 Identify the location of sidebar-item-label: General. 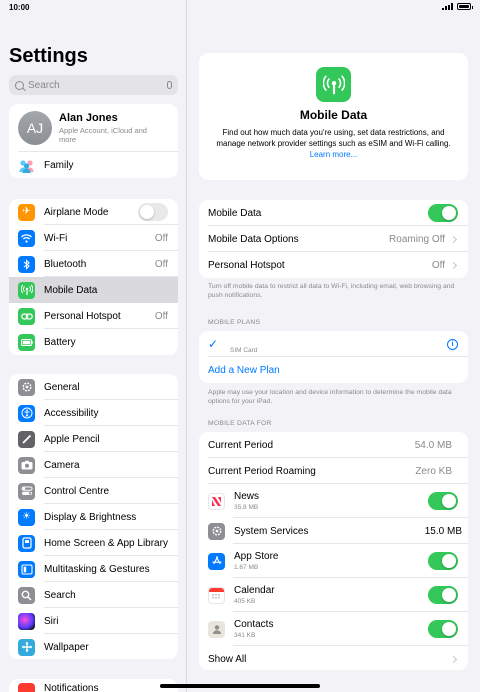
(62, 387).